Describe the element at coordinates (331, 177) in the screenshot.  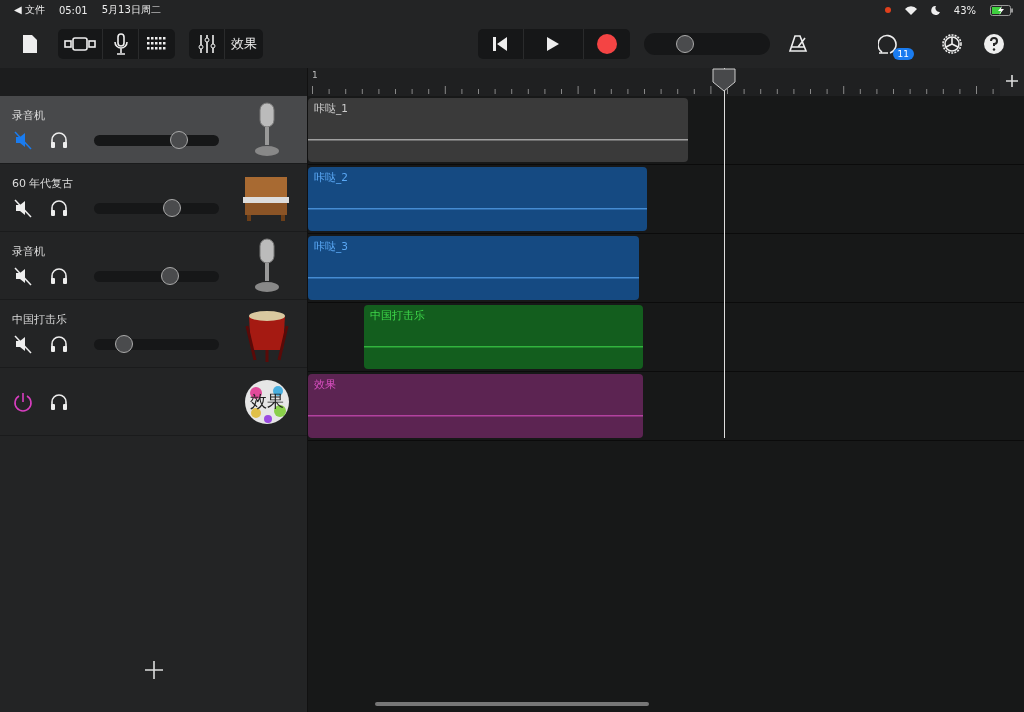
I see `region-name: 咔哒_2` at that location.